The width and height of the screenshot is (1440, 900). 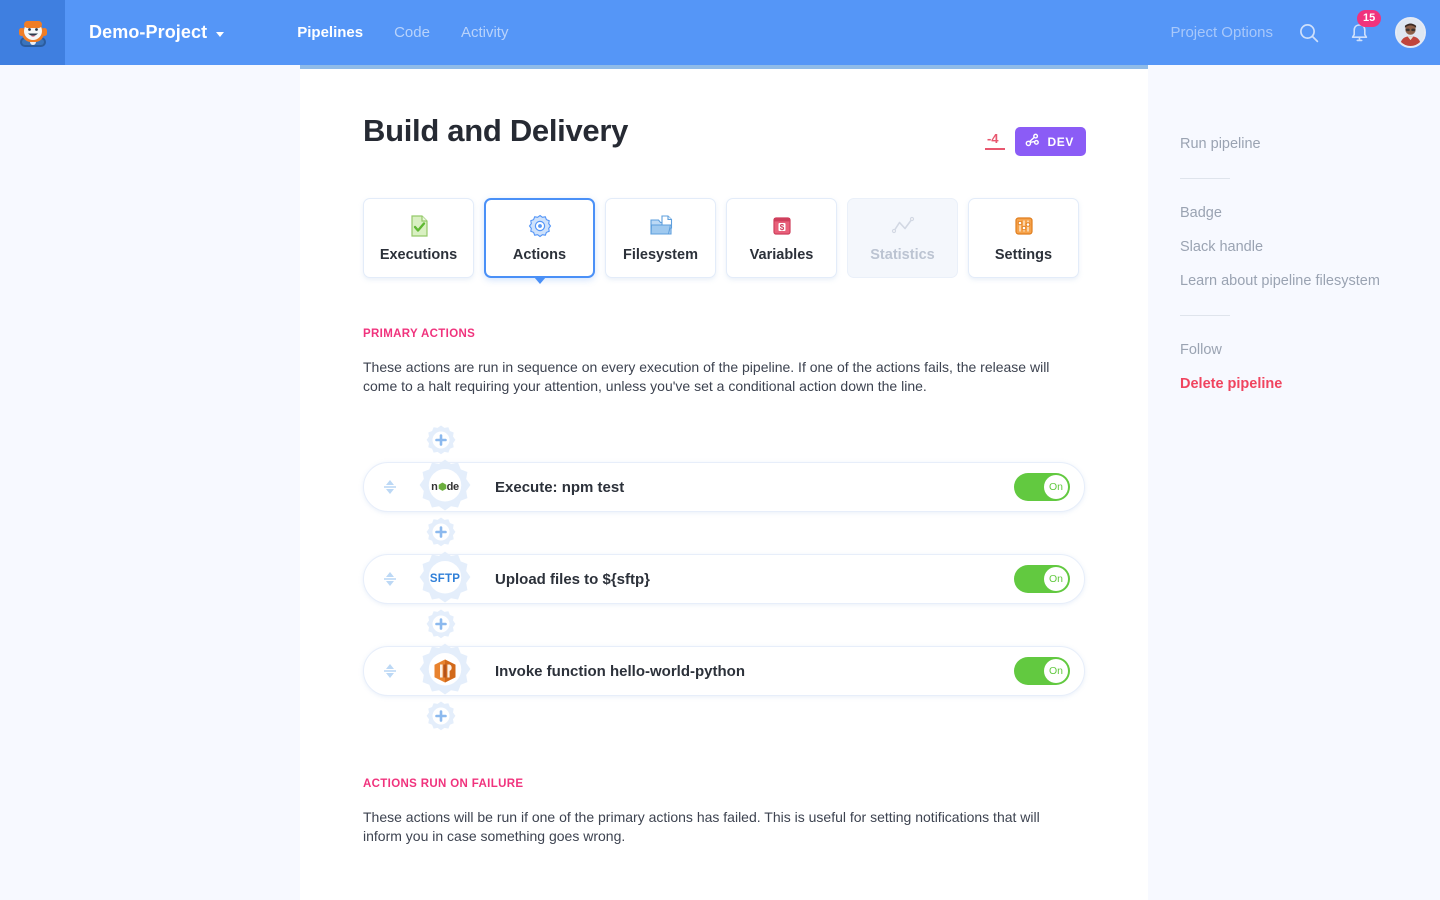 I want to click on app-logo, so click(x=32, y=32).